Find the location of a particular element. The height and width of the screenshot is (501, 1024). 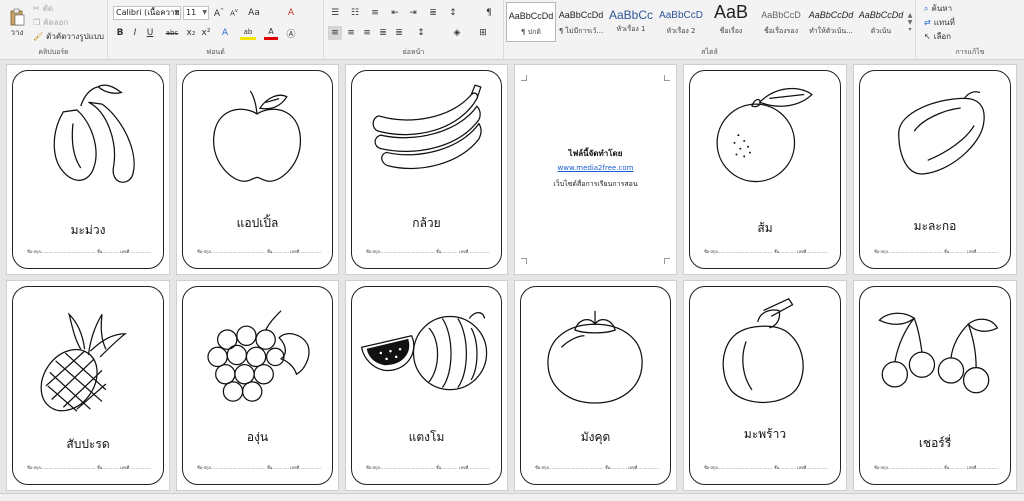

distributed-icon: ≣ is located at coordinates (399, 33).